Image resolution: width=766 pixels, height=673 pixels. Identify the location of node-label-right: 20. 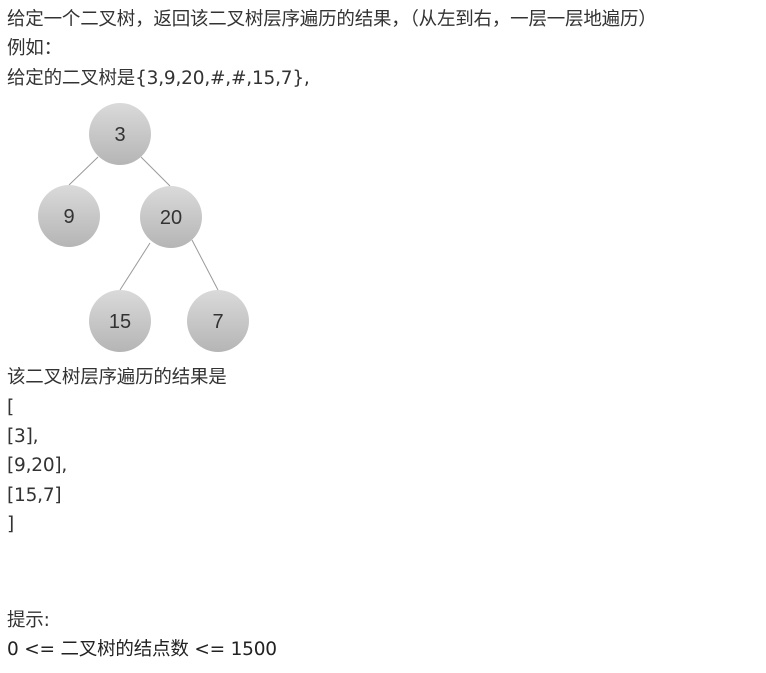
(171, 218).